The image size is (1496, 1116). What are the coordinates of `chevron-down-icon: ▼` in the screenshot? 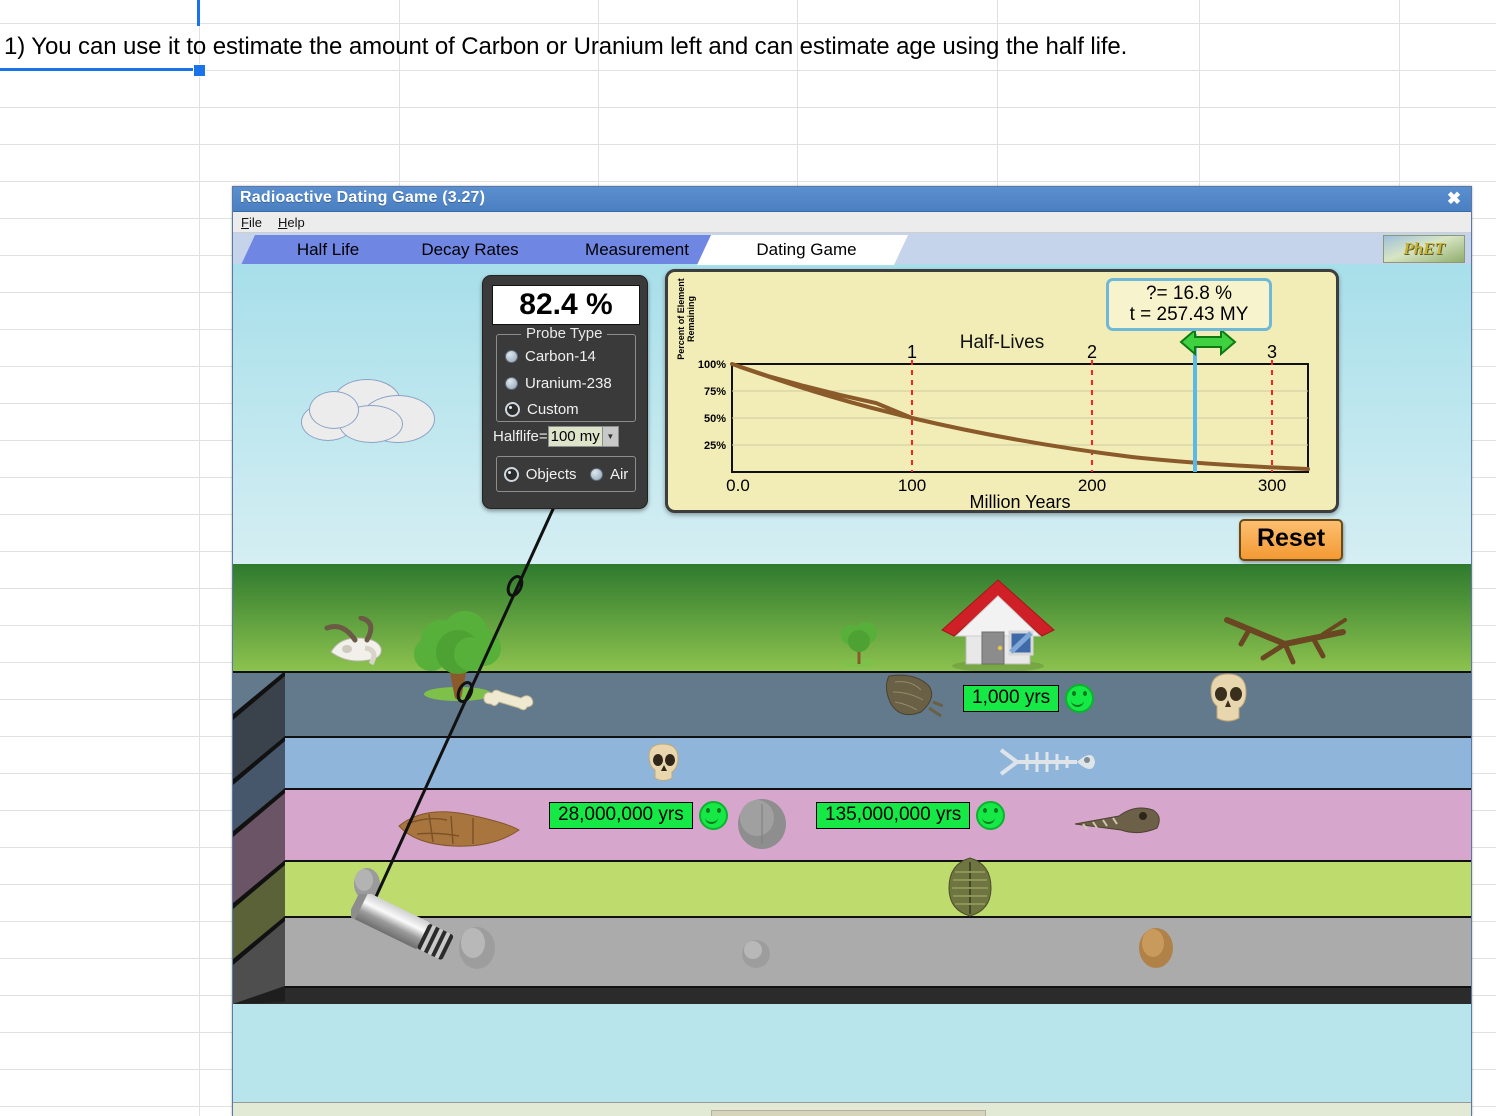 It's located at (610, 436).